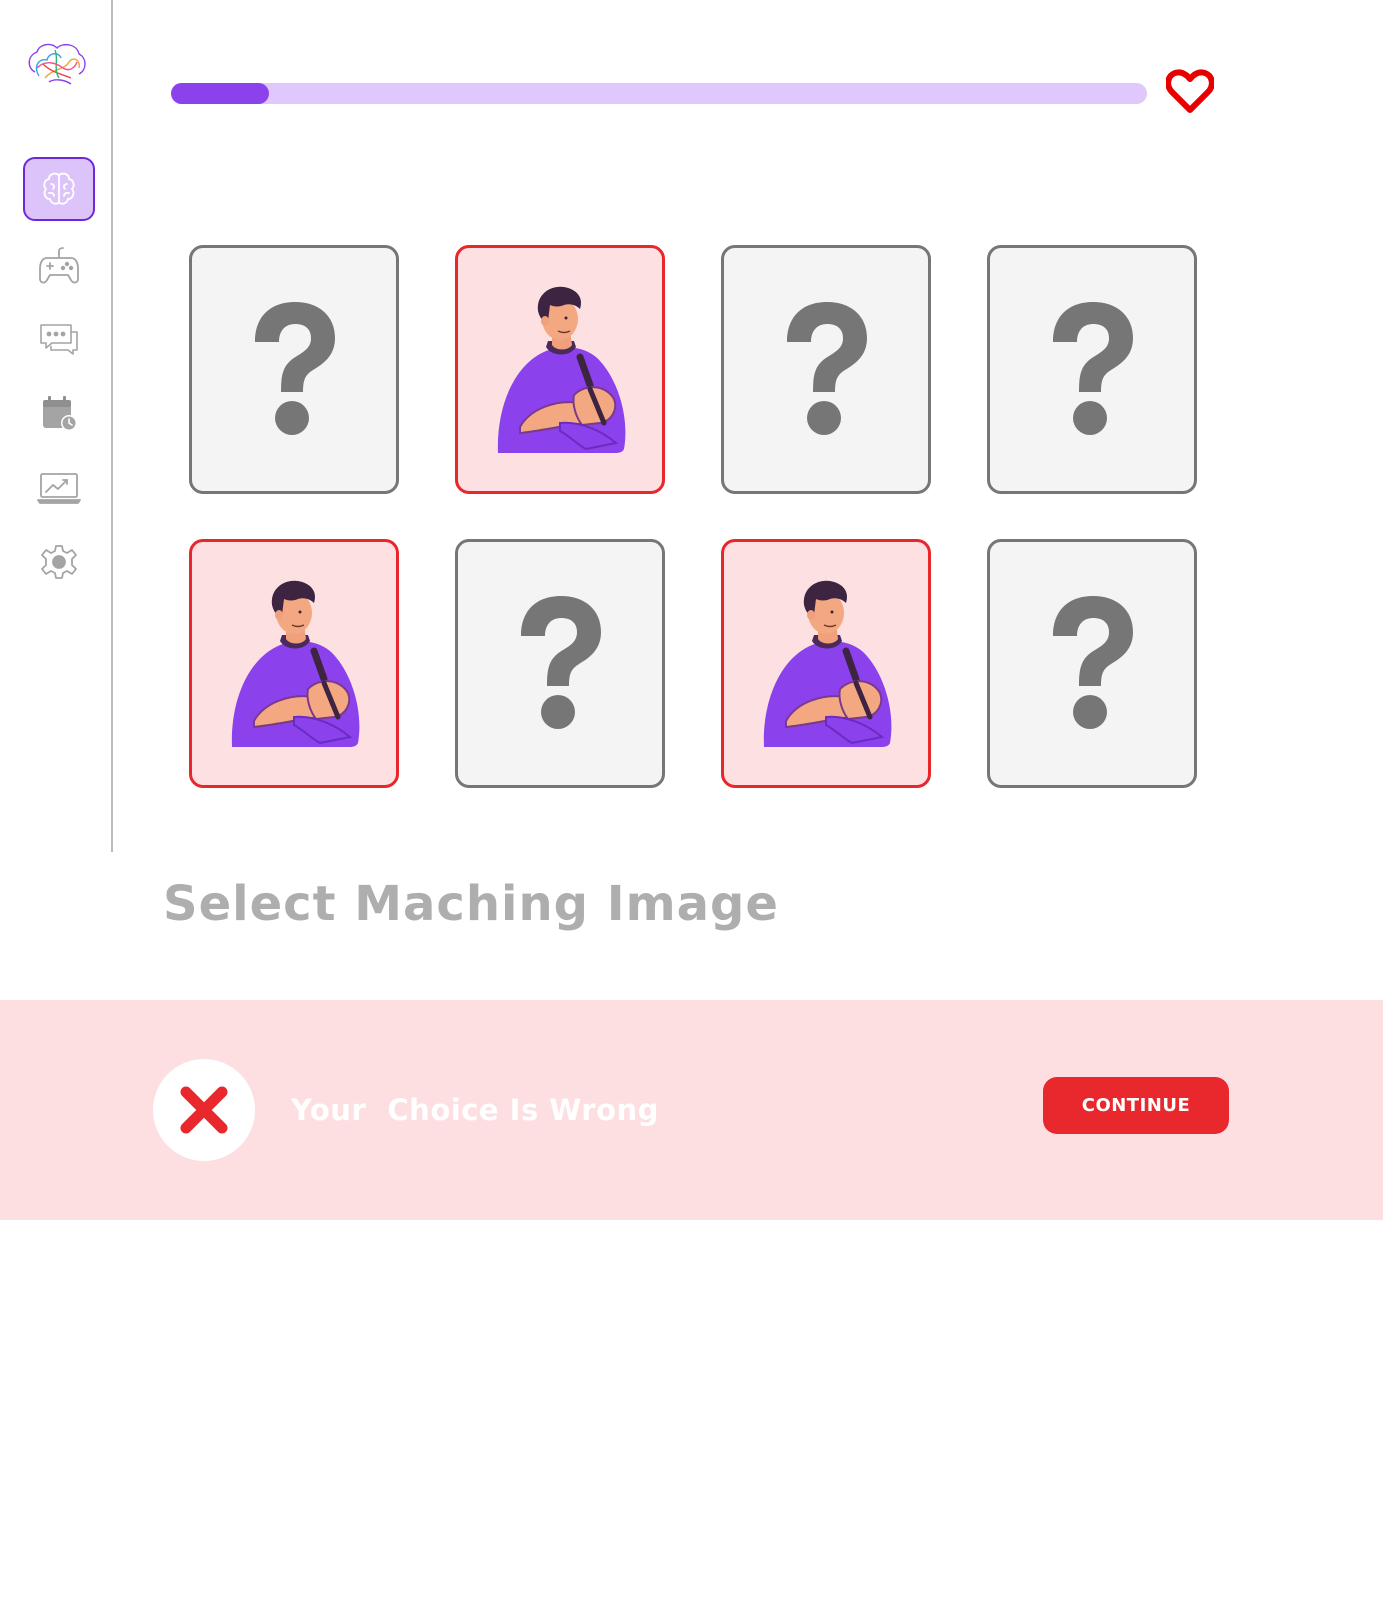 This screenshot has height=1600, width=1383. I want to click on sidebar-item-brain, so click(59, 189).